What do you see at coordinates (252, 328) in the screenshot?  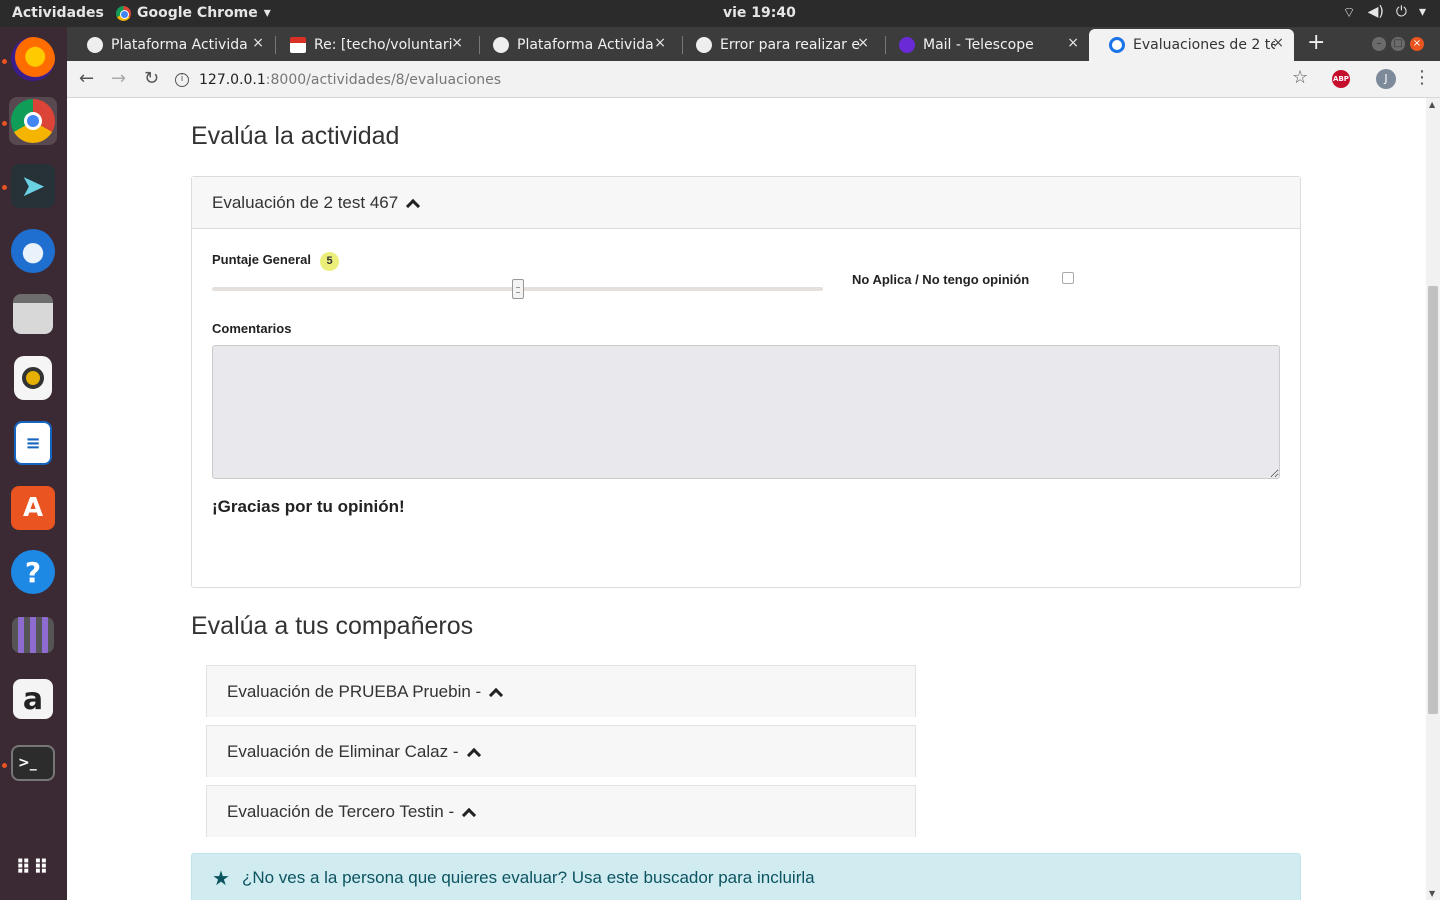 I see `comments-label: Comentarios` at bounding box center [252, 328].